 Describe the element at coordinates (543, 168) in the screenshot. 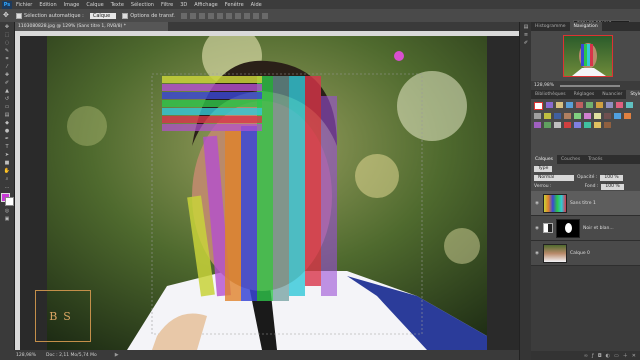

I see `layer-filter-dropdown: Type` at that location.